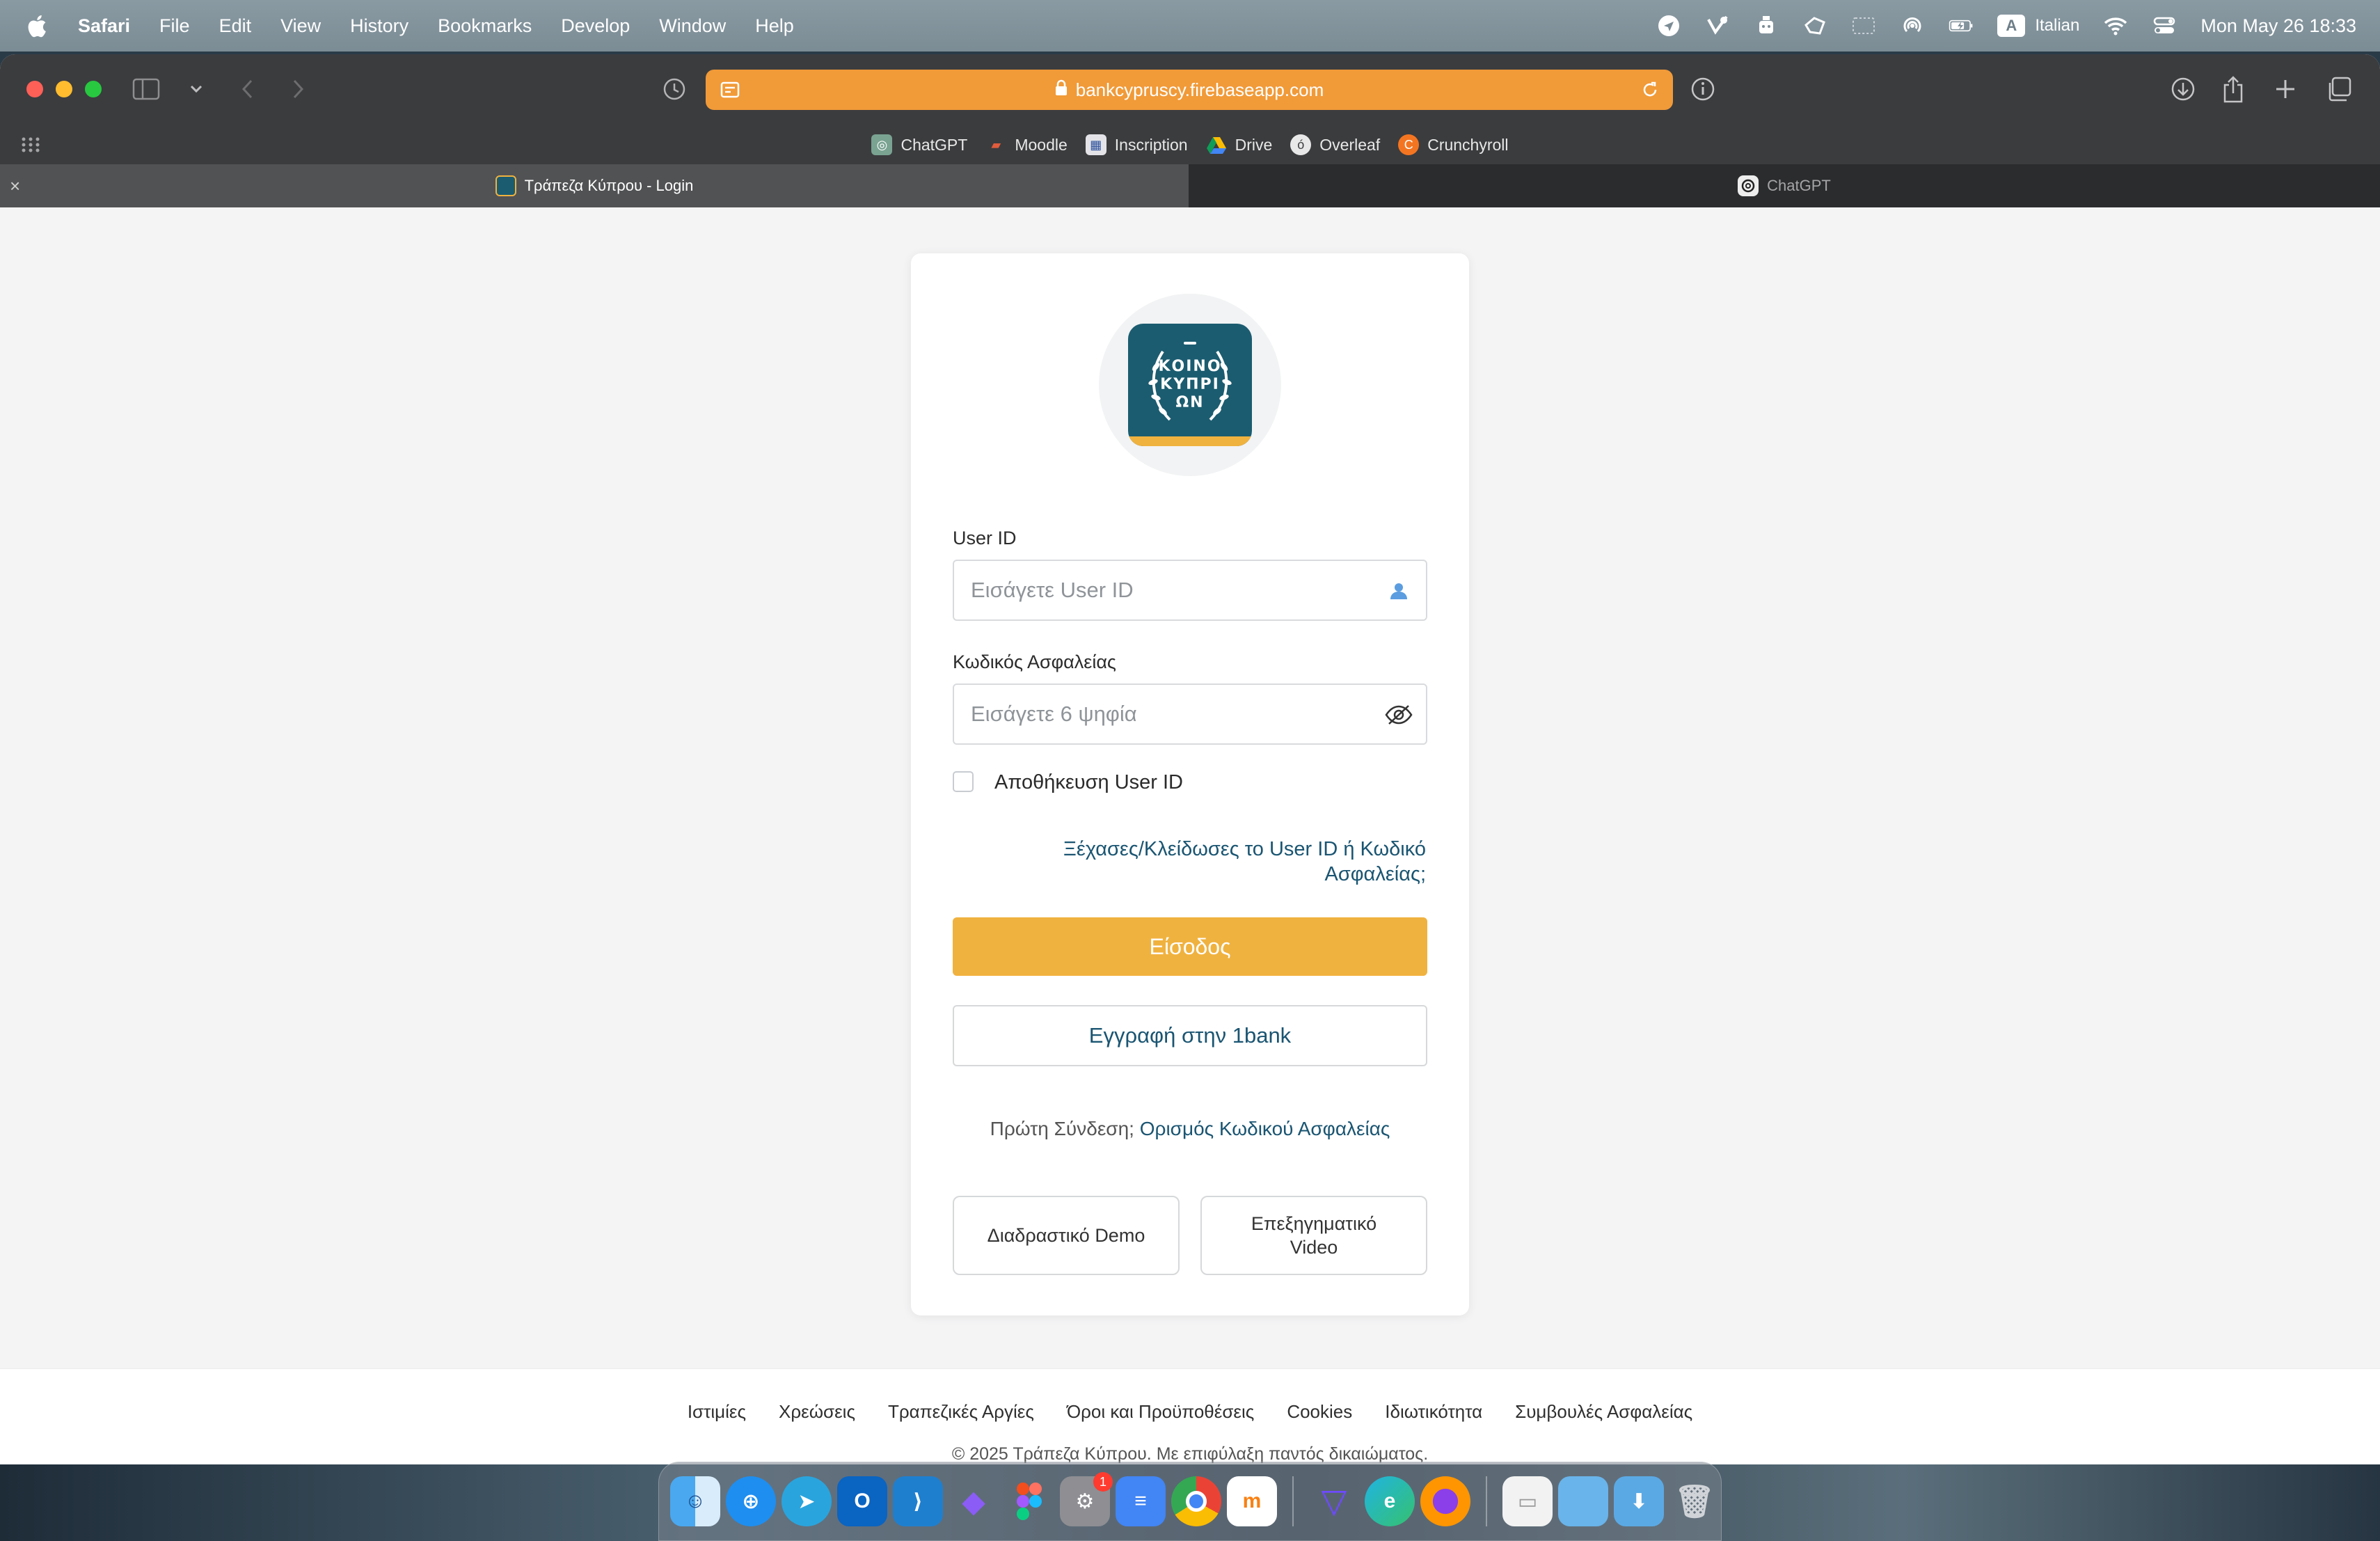 Image resolution: width=2380 pixels, height=1541 pixels. I want to click on footer-link-cookies: Cookies, so click(1319, 1412).